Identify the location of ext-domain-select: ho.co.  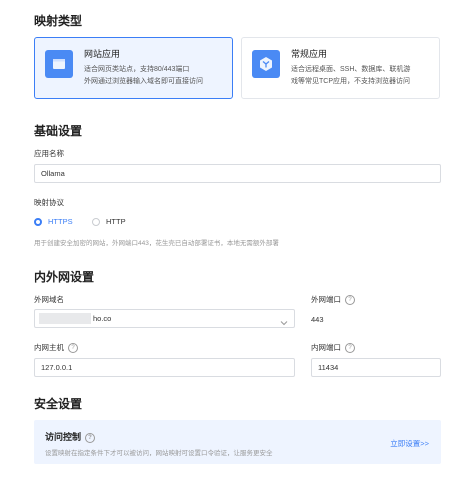
(164, 318).